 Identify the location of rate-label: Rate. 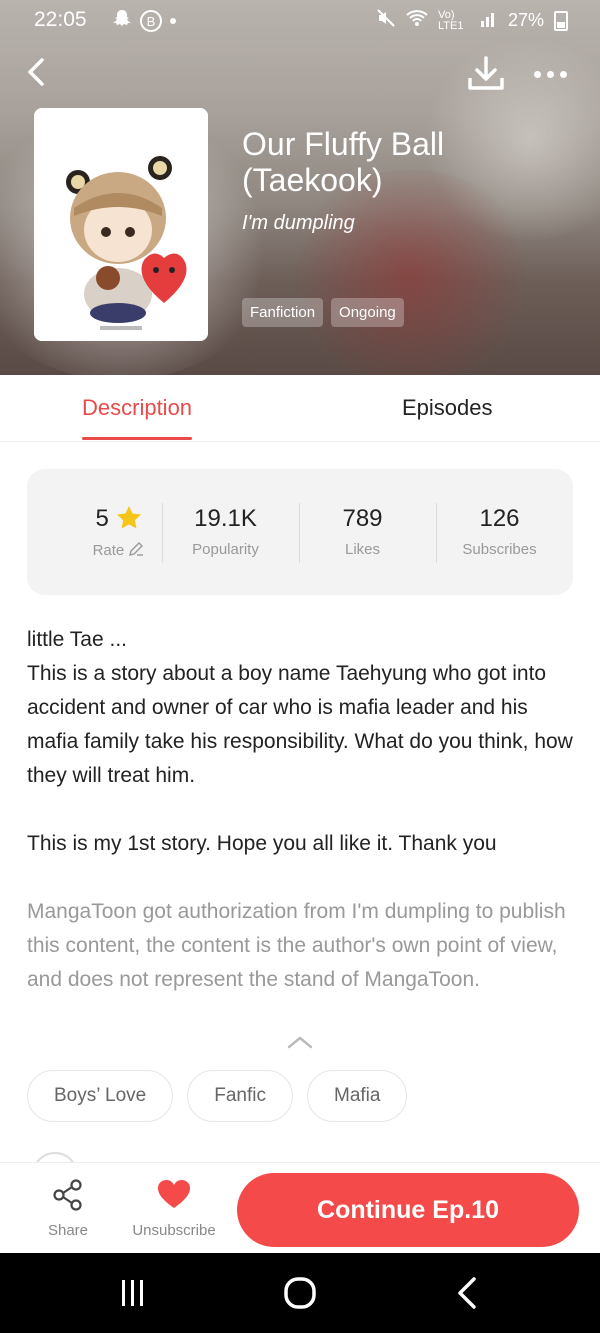
(108, 550).